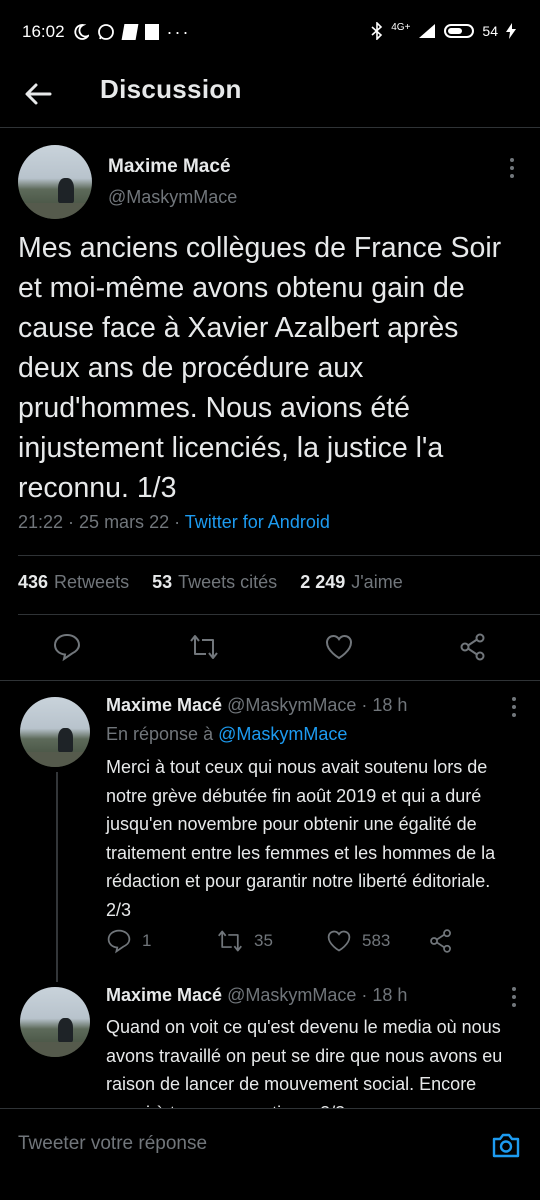 The image size is (540, 1200). I want to click on reply-composer: Tweeter votre réponse, so click(270, 1144).